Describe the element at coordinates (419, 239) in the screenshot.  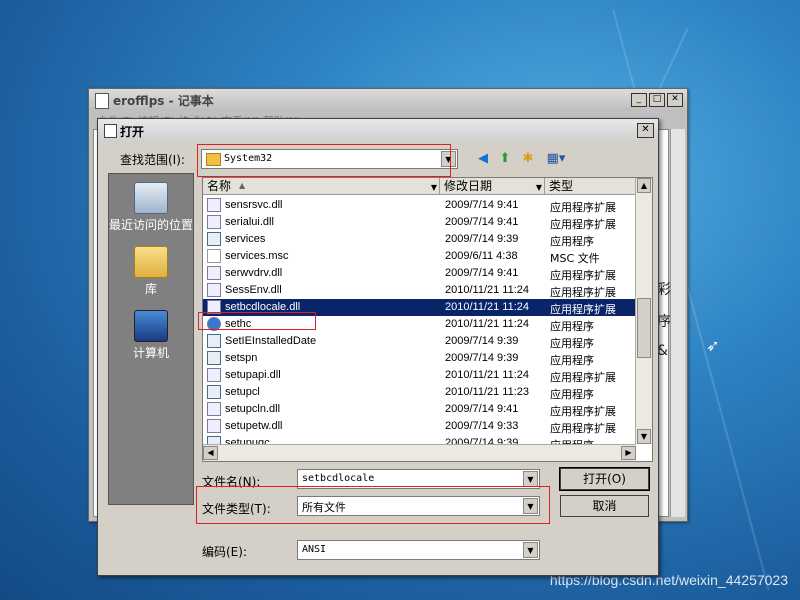
I see `file-row: services 2009/7/14 9:39 应用程序` at that location.